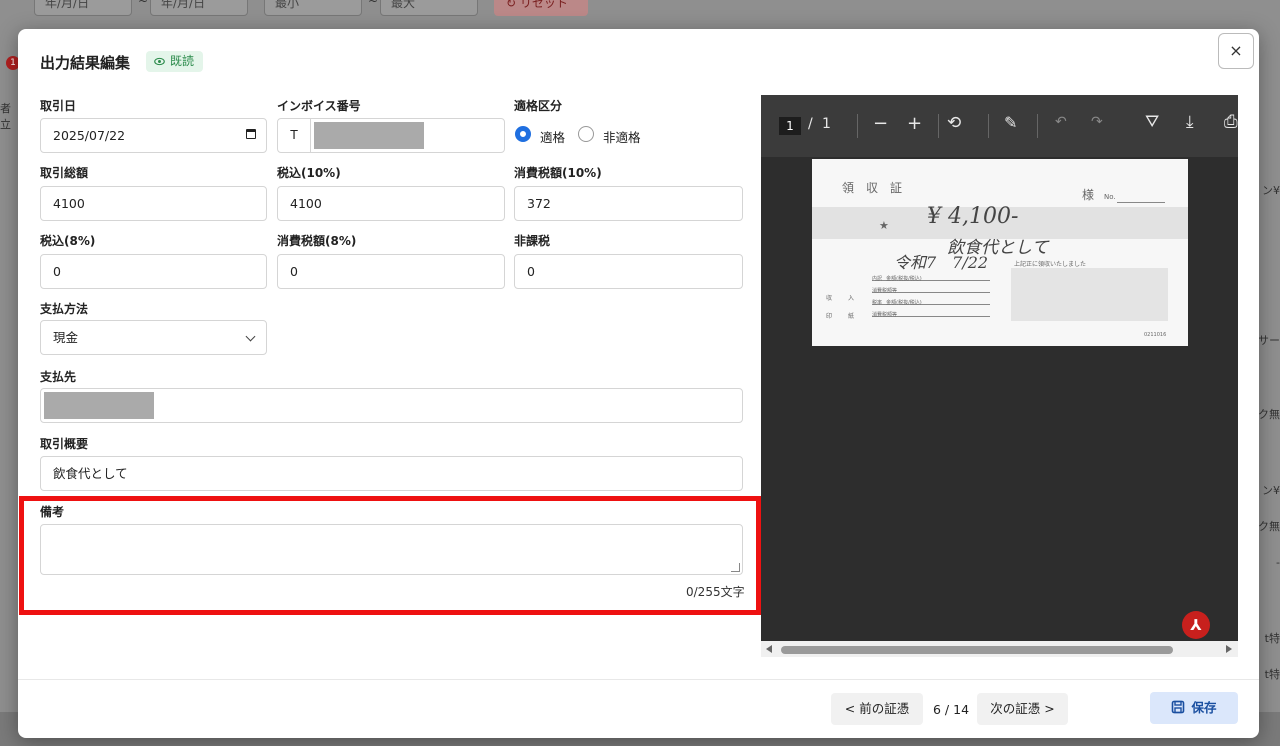  What do you see at coordinates (586, 134) in the screenshot?
I see `radio-ineligible` at bounding box center [586, 134].